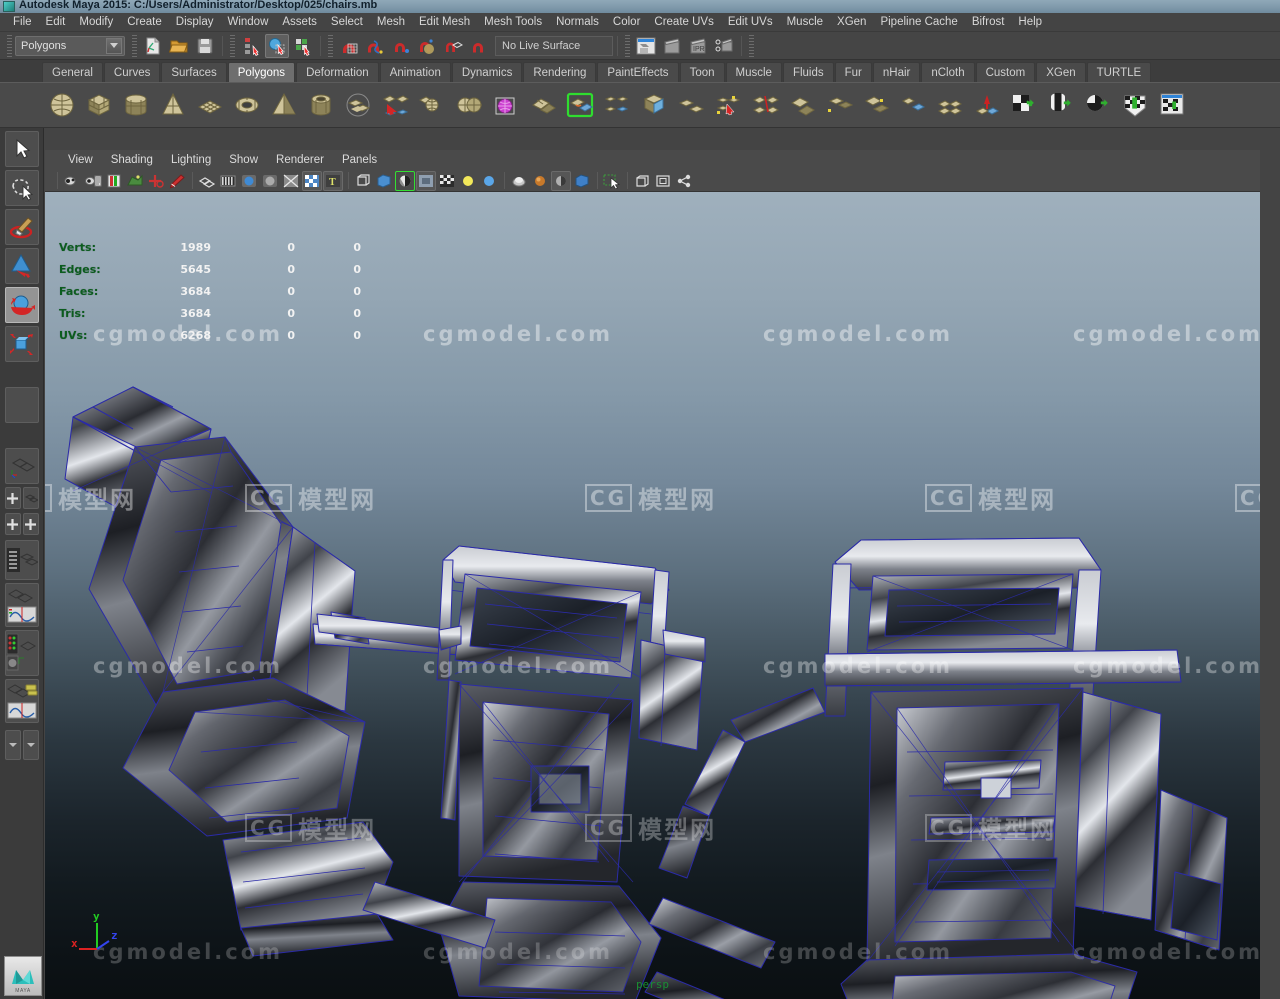 This screenshot has width=1280, height=999. Describe the element at coordinates (246, 105) in the screenshot. I see `poly-torus-icon` at that location.